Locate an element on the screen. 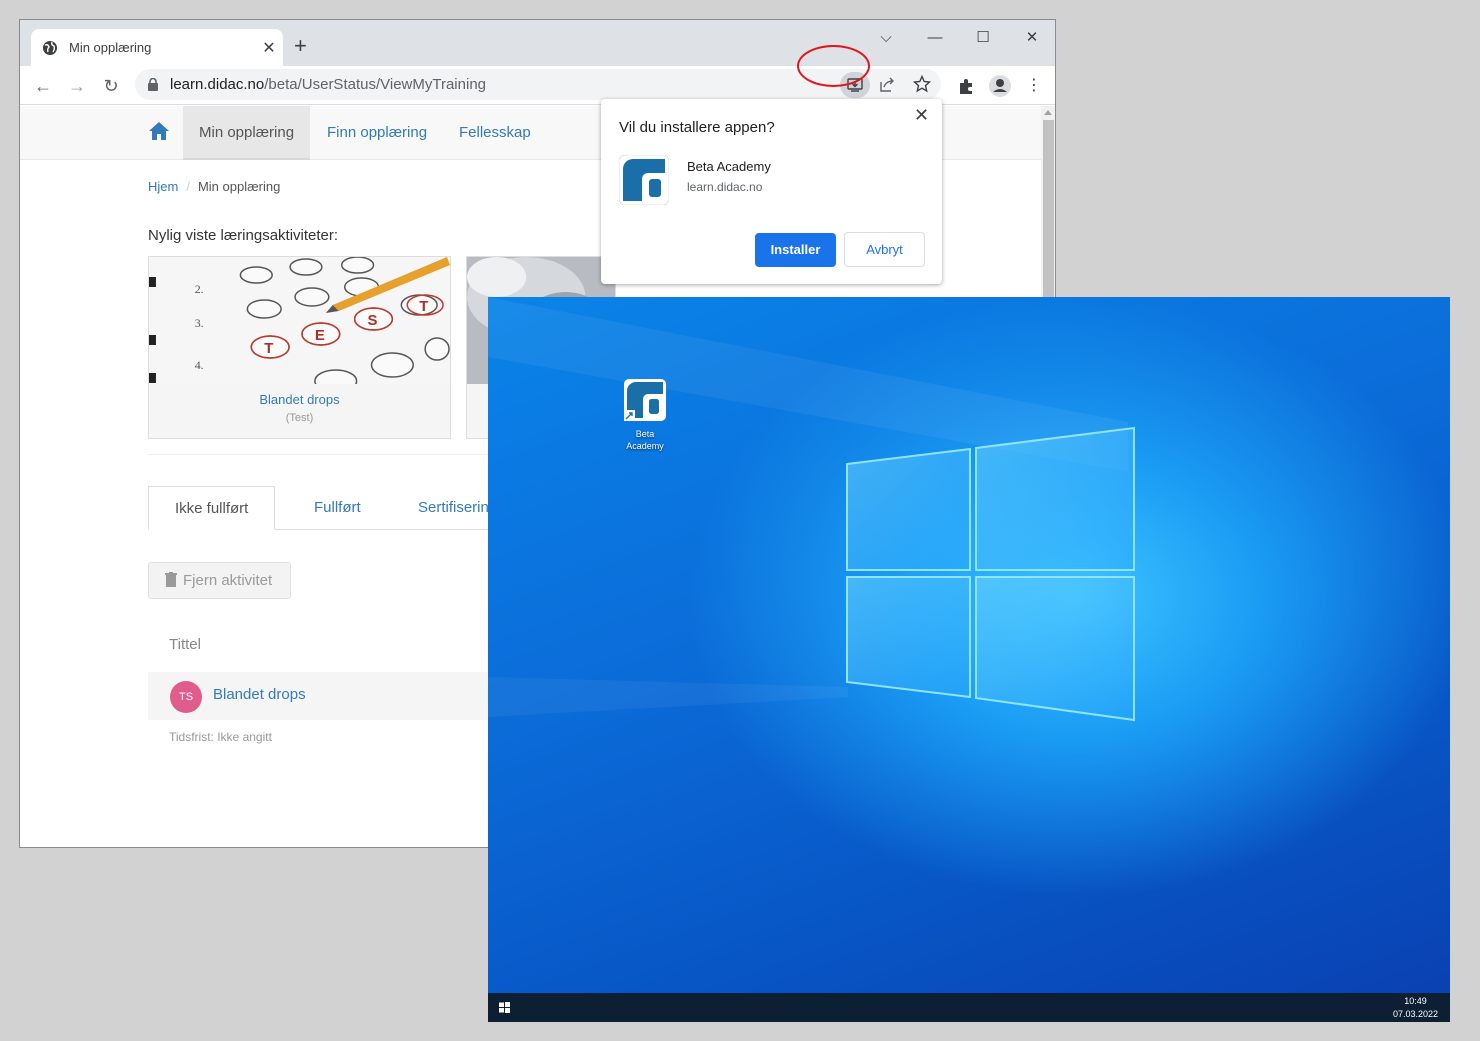 This screenshot has width=1480, height=1041. tab-fullfort: Fullført is located at coordinates (337, 508).